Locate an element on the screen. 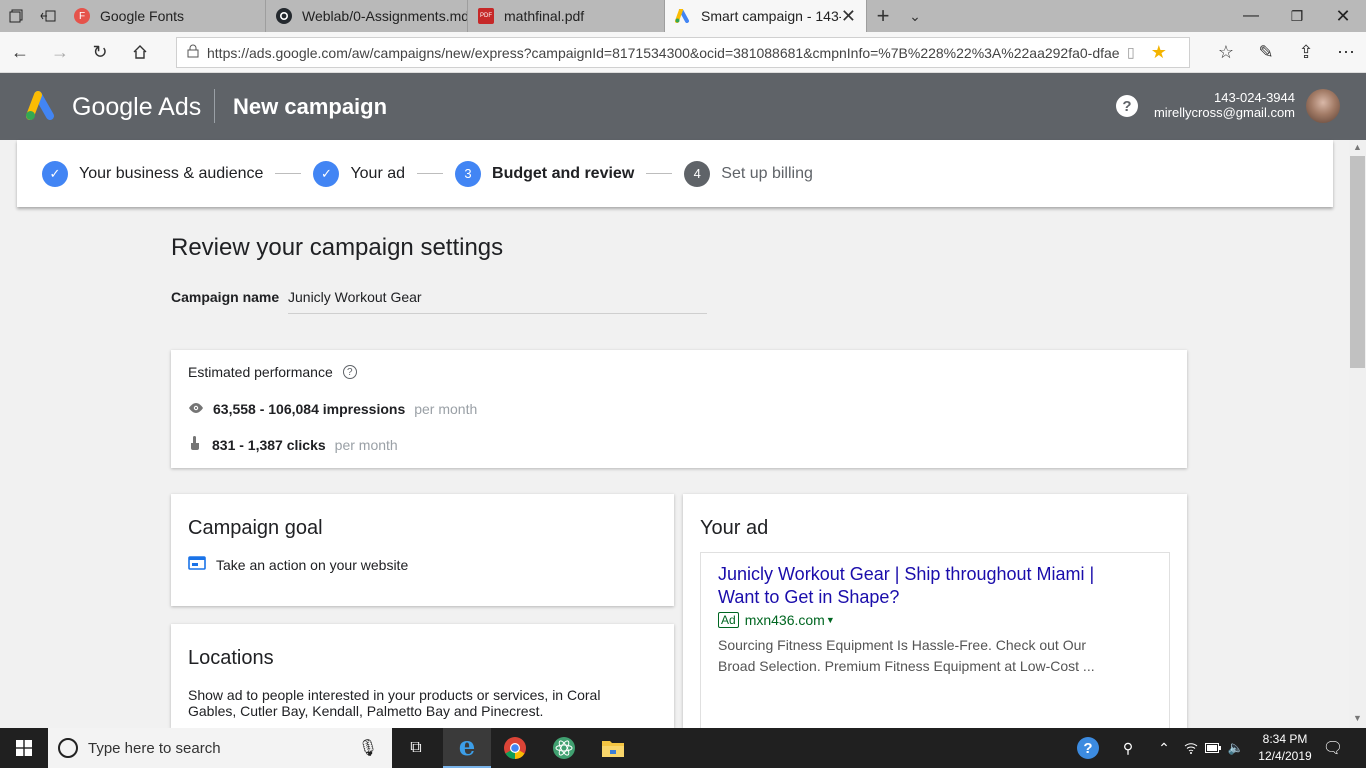  clock: 8:34 PM 12/4/2019 is located at coordinates (1285, 748).